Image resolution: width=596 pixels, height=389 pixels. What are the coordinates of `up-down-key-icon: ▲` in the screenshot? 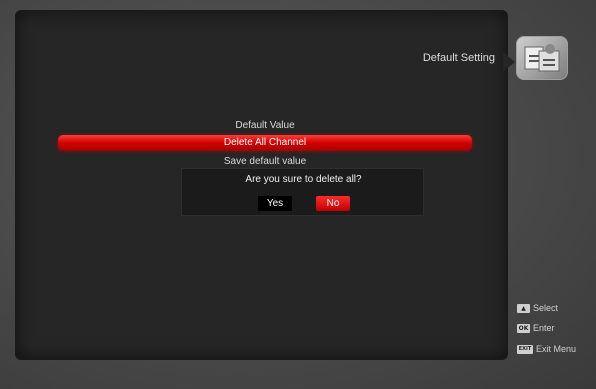 It's located at (523, 308).